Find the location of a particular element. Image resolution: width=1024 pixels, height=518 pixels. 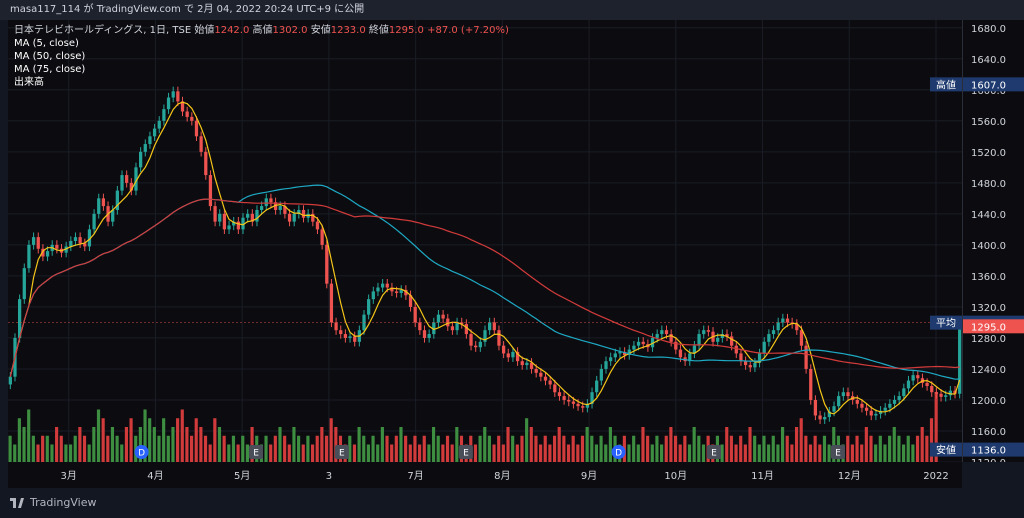

tradingview-logo-icon is located at coordinates (17, 503).